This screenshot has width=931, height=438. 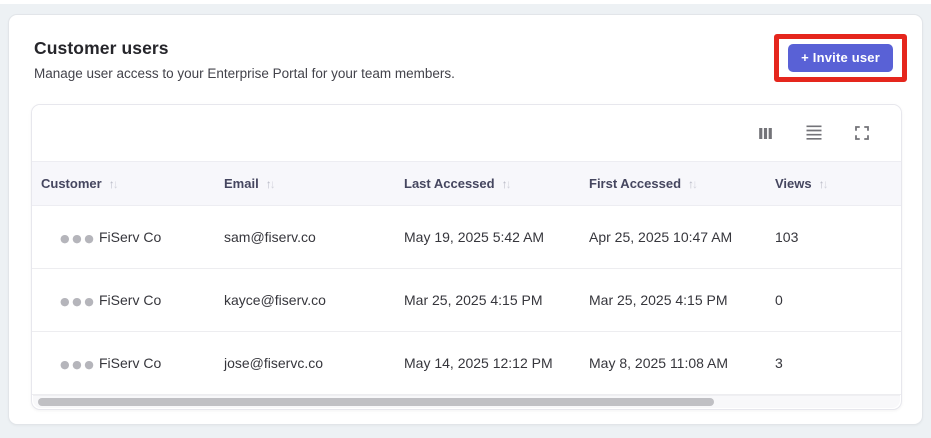 I want to click on cell-first-accessed: May 8, 2025 11:08 AM, so click(x=659, y=363).